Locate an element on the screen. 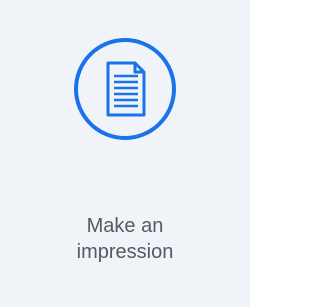  caption-line-2: impression is located at coordinates (125, 252).